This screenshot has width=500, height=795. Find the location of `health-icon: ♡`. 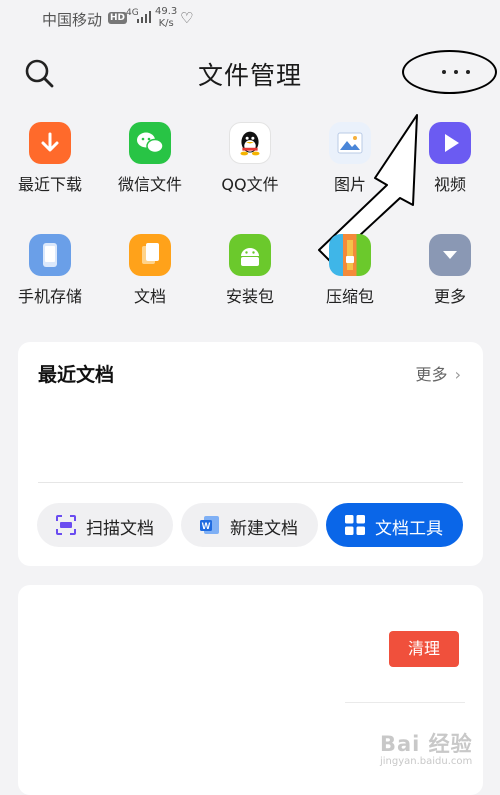

health-icon: ♡ is located at coordinates (187, 18).